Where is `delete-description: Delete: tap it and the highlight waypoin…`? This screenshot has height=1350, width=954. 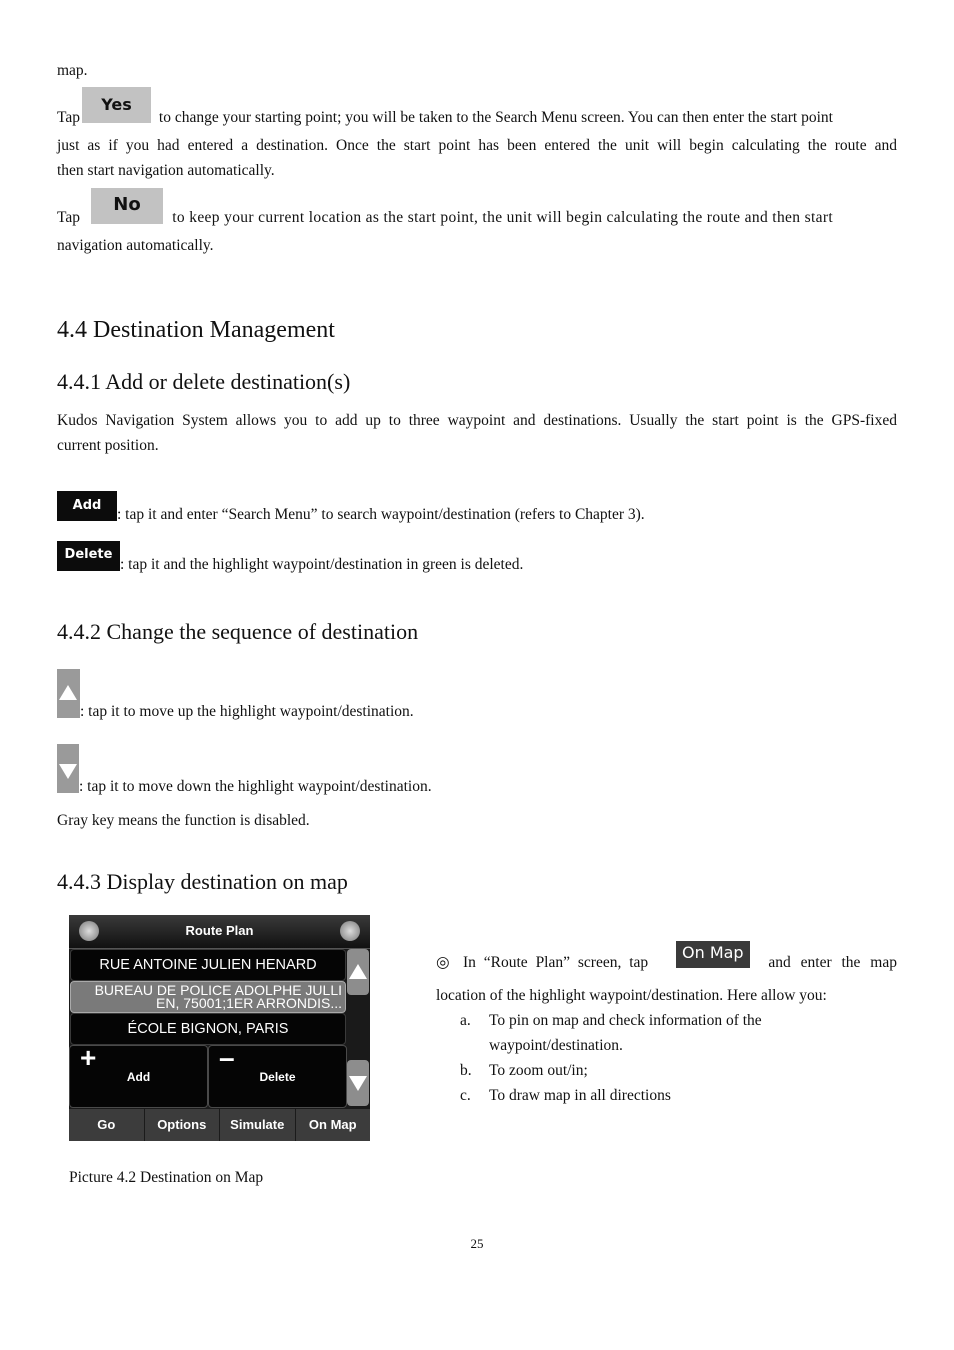
delete-description: Delete: tap it and the highlight waypoin… is located at coordinates (290, 557).